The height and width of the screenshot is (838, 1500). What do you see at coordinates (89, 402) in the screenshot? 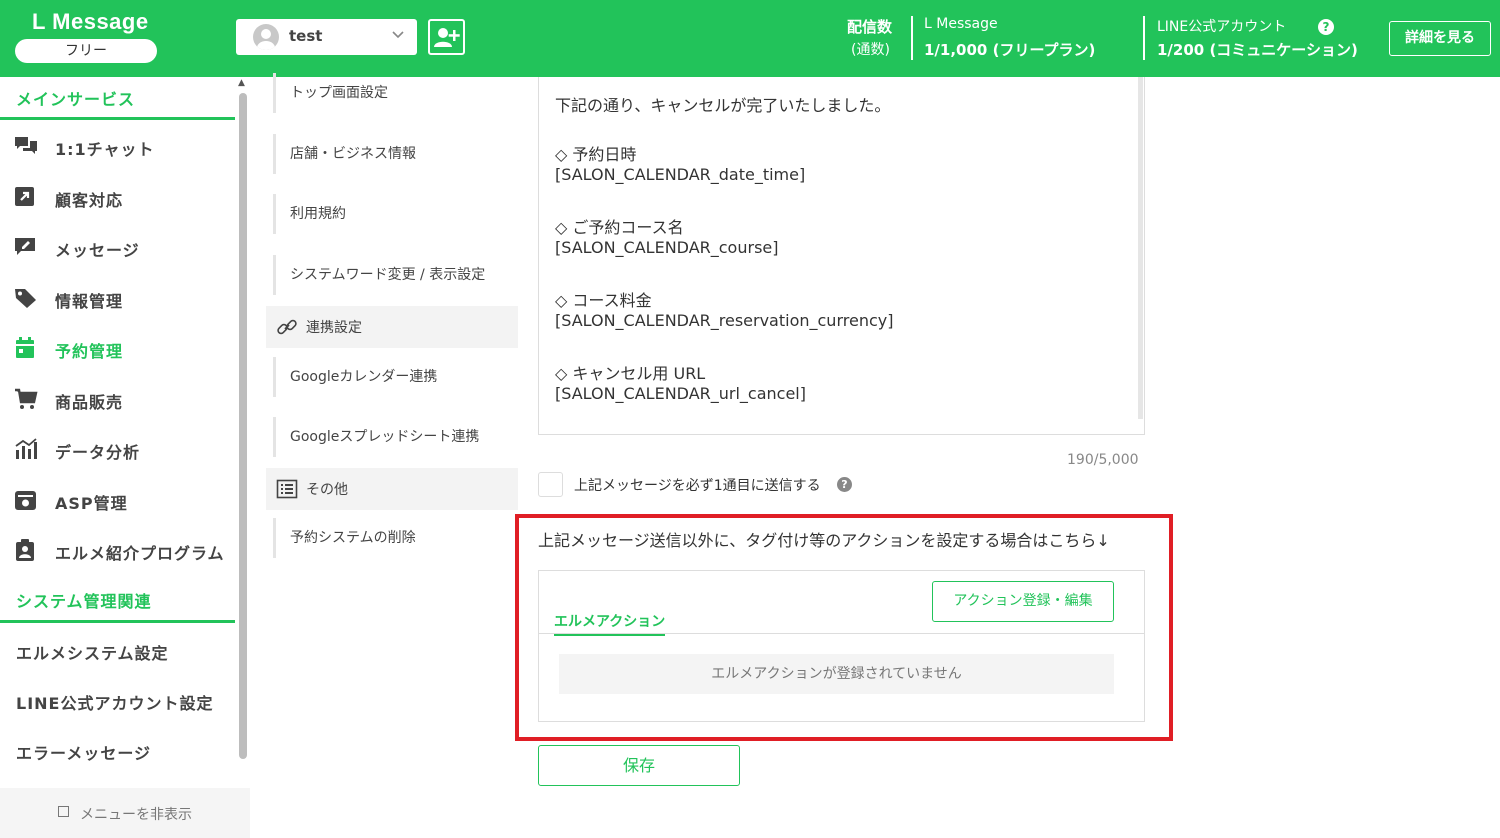
I see `sidebar-item-label: 商品販売` at bounding box center [89, 402].